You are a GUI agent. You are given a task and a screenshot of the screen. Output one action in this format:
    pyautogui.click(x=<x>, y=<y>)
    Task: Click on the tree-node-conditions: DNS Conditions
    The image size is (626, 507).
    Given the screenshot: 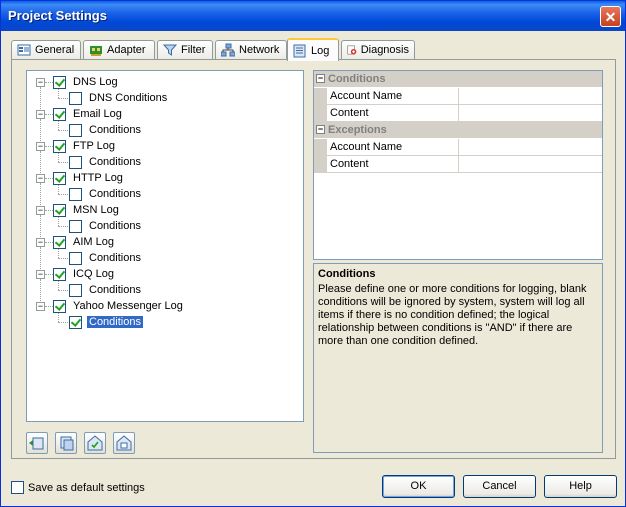 What is the action you would take?
    pyautogui.click(x=119, y=98)
    